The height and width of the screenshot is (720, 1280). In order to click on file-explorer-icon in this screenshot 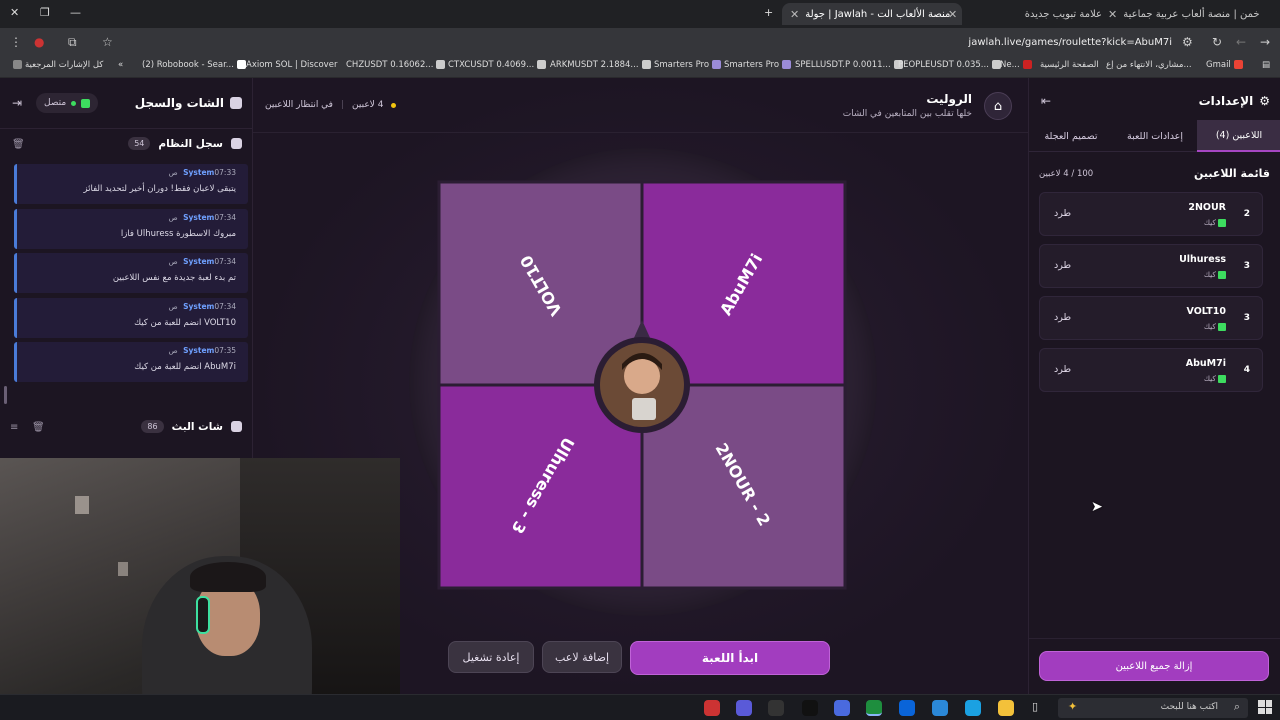, I will do `click(1006, 708)`.